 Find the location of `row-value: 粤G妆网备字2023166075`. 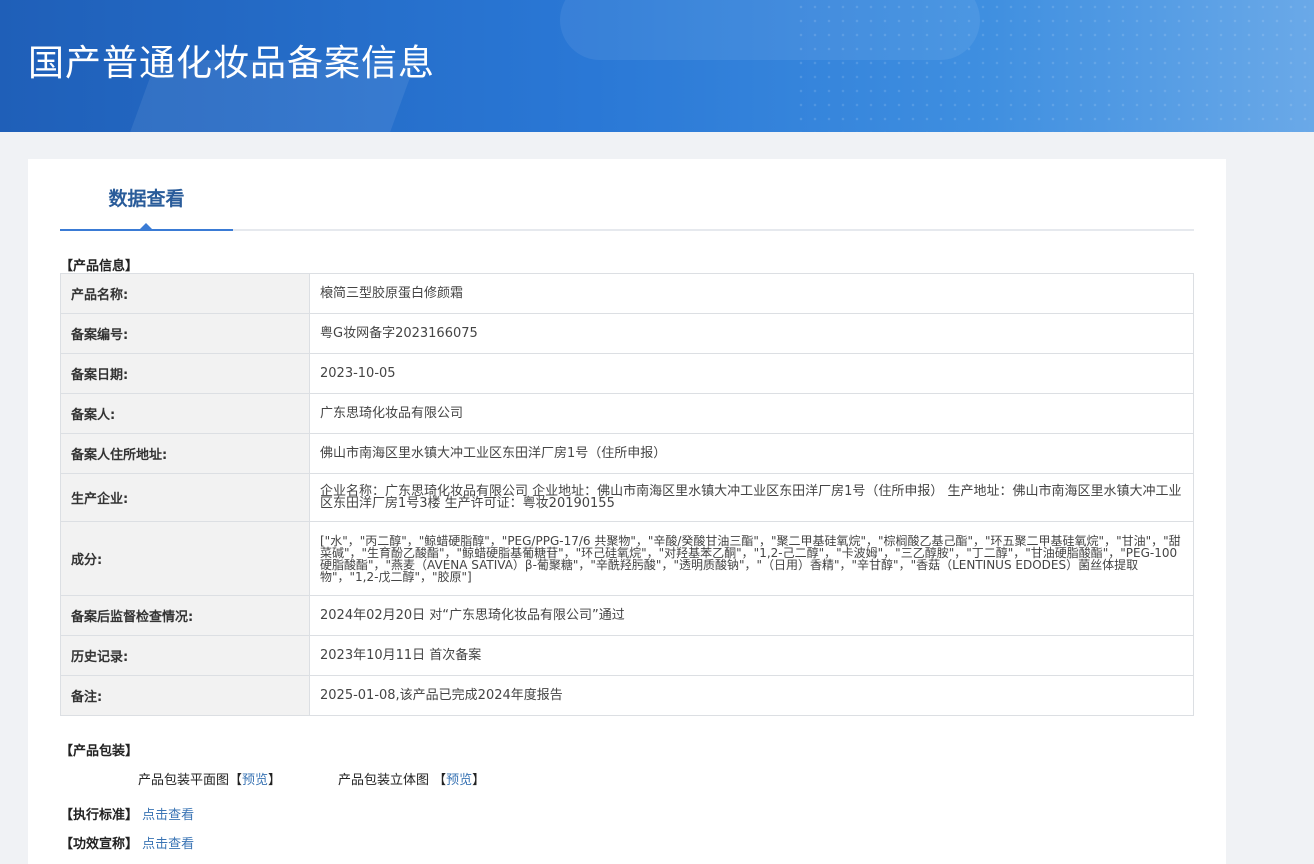

row-value: 粤G妆网备字2023166075 is located at coordinates (751, 333).